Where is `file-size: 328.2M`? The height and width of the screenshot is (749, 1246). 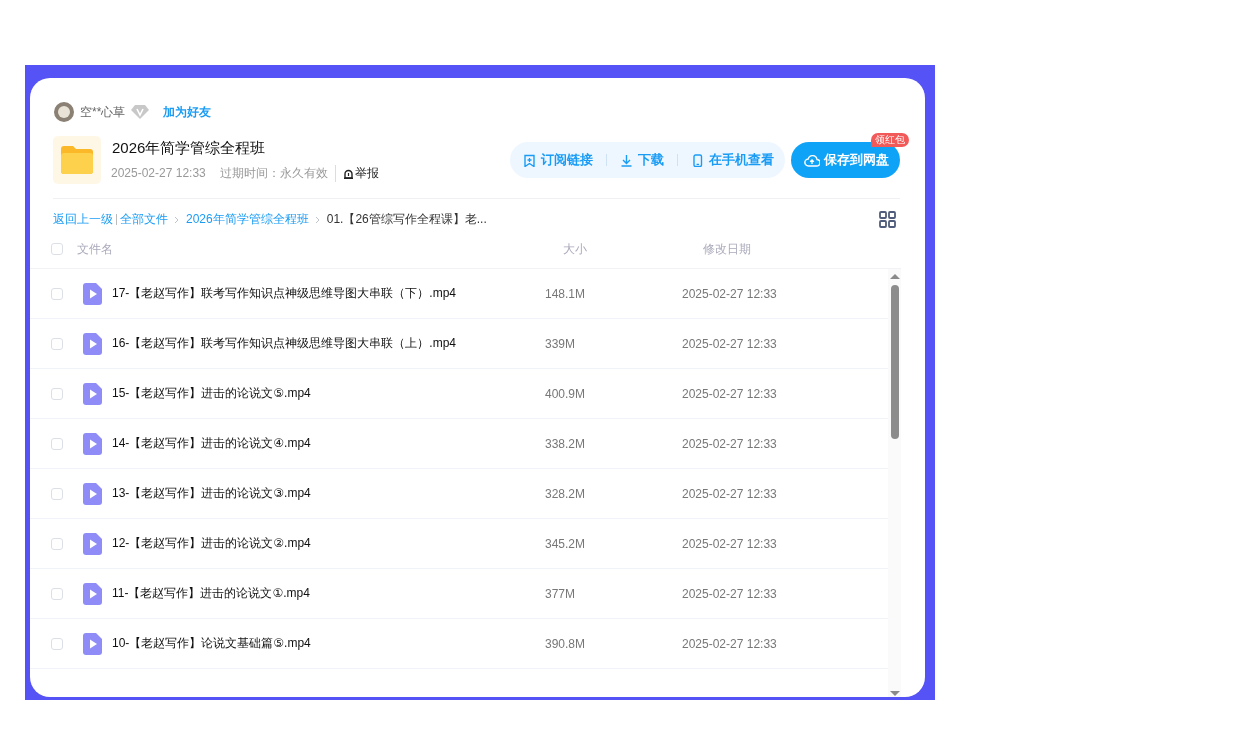
file-size: 328.2M is located at coordinates (566, 493).